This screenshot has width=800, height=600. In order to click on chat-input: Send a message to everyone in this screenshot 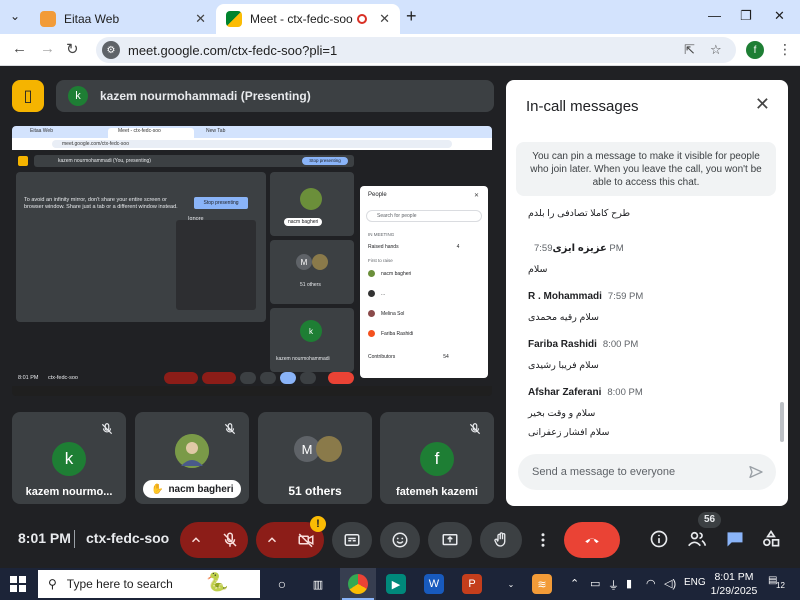, I will do `click(647, 472)`.